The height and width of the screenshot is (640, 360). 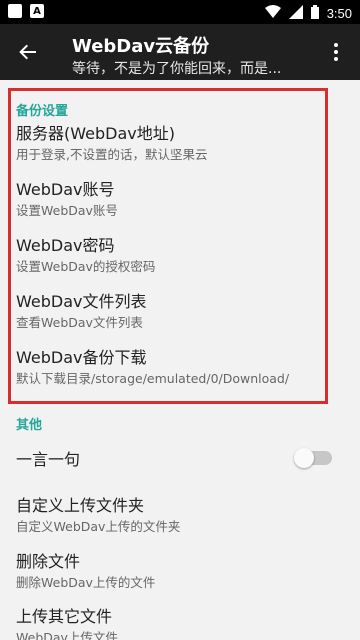 I want to click on section-title-other: 其他, so click(x=29, y=425).